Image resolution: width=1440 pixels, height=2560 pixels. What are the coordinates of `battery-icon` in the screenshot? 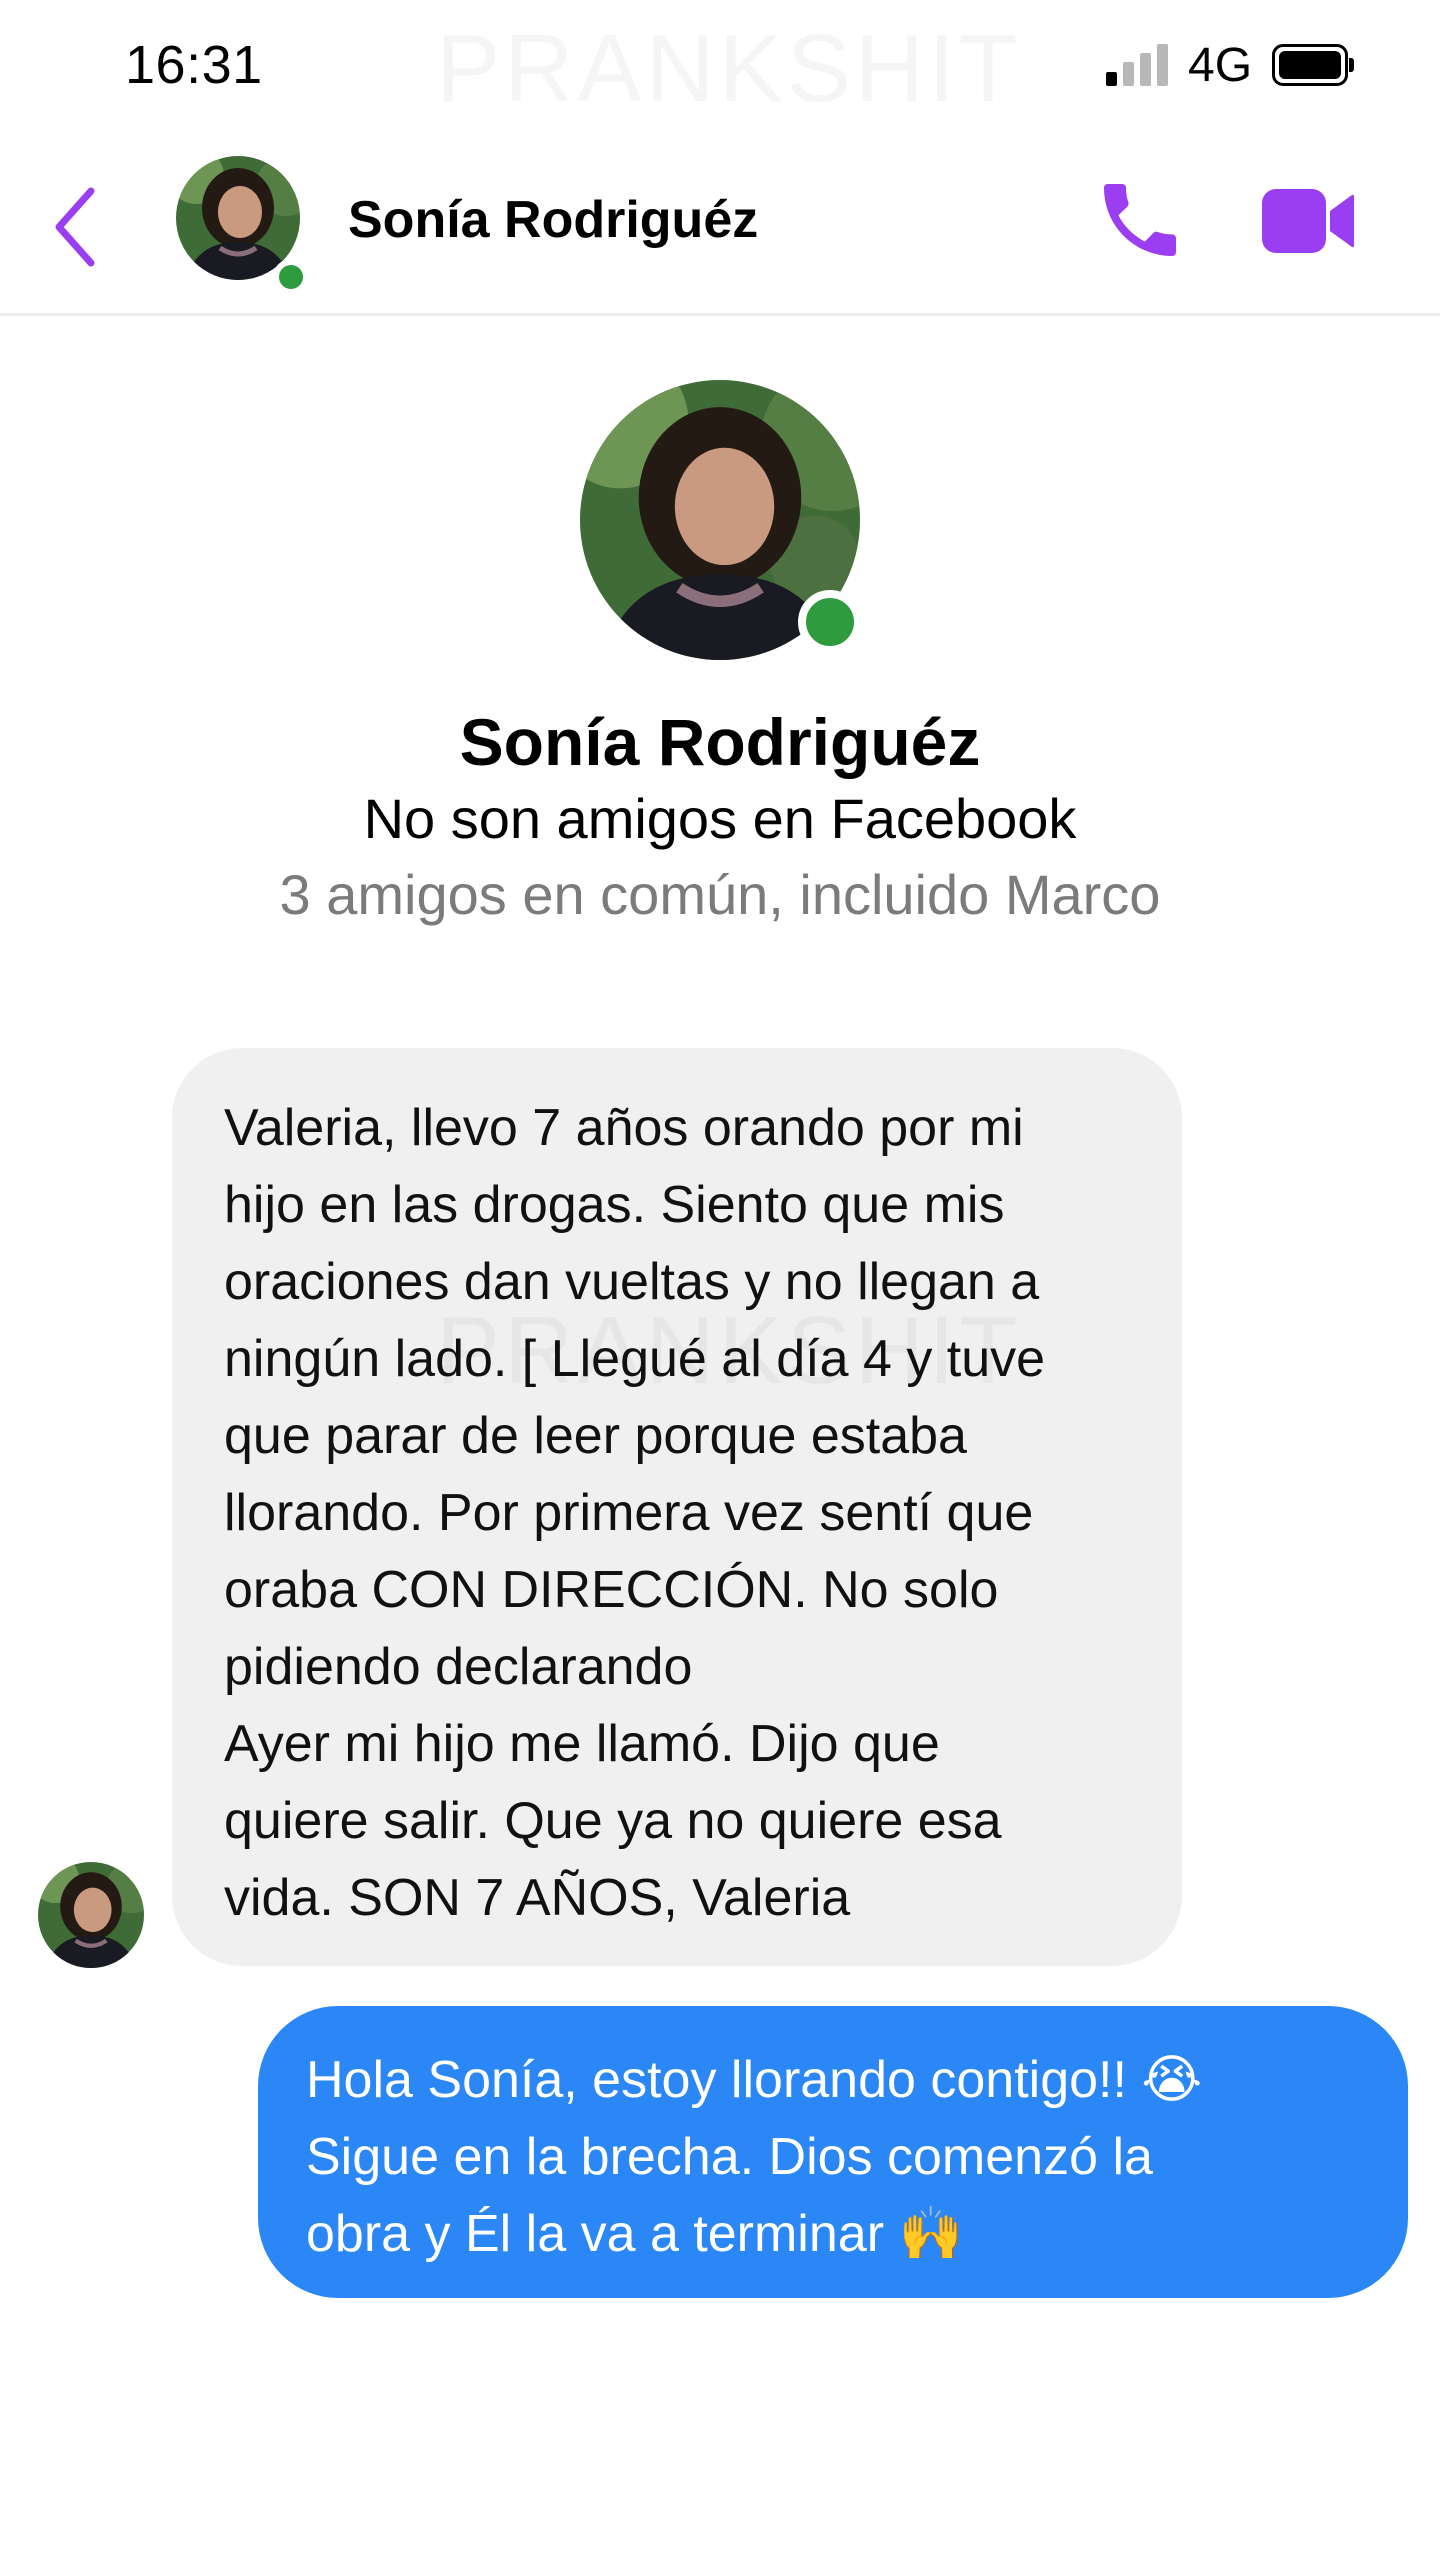 It's located at (1313, 65).